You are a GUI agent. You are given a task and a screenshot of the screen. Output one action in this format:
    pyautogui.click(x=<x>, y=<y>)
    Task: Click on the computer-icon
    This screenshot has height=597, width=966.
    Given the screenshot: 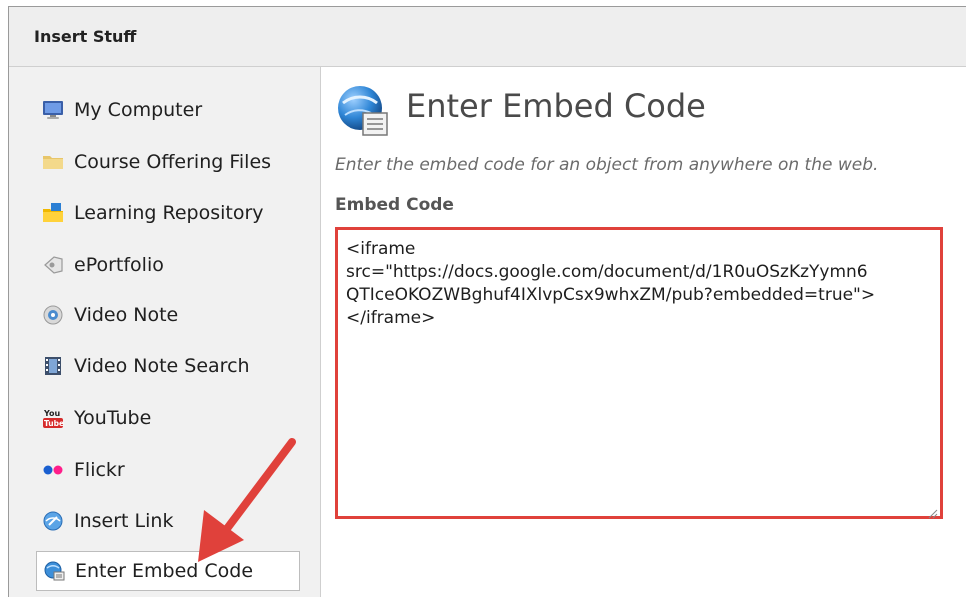 What is the action you would take?
    pyautogui.click(x=53, y=110)
    